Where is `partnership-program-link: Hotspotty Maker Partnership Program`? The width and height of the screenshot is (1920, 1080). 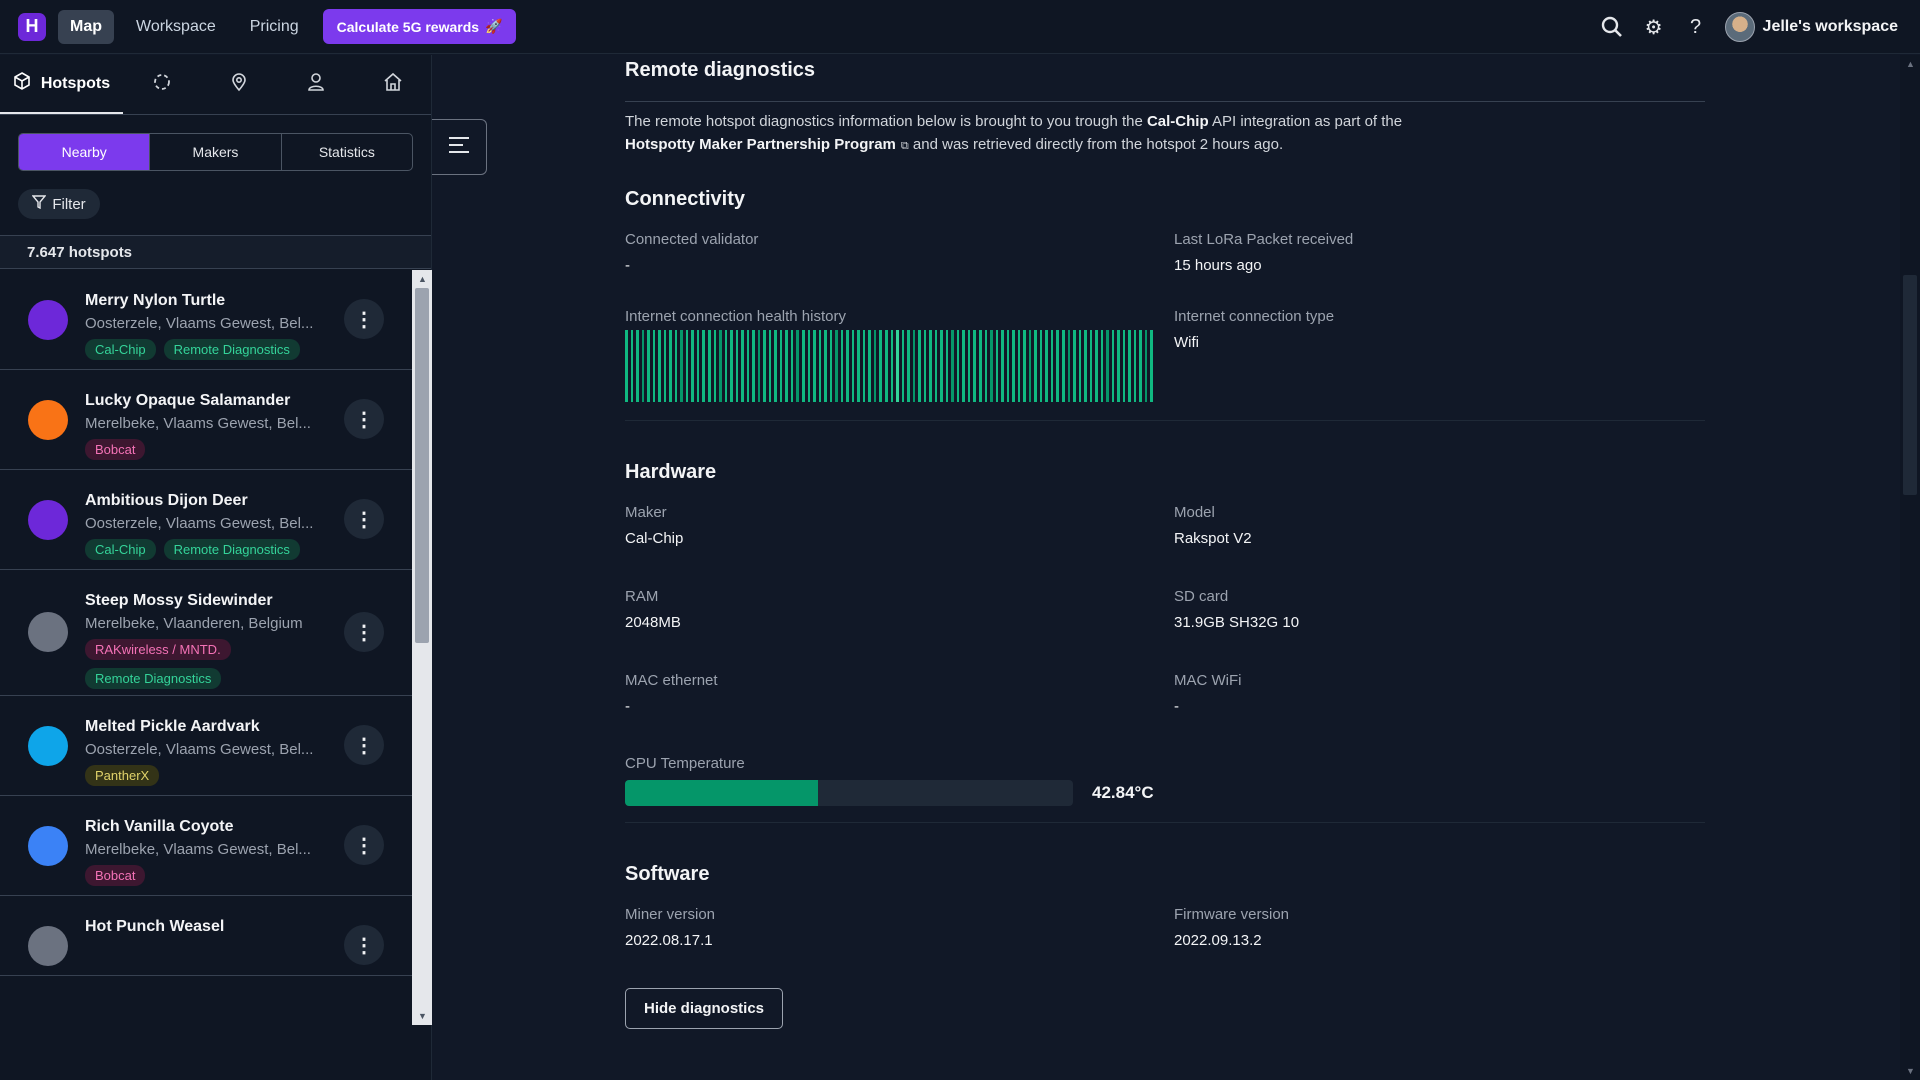
partnership-program-link: Hotspotty Maker Partnership Program is located at coordinates (760, 144).